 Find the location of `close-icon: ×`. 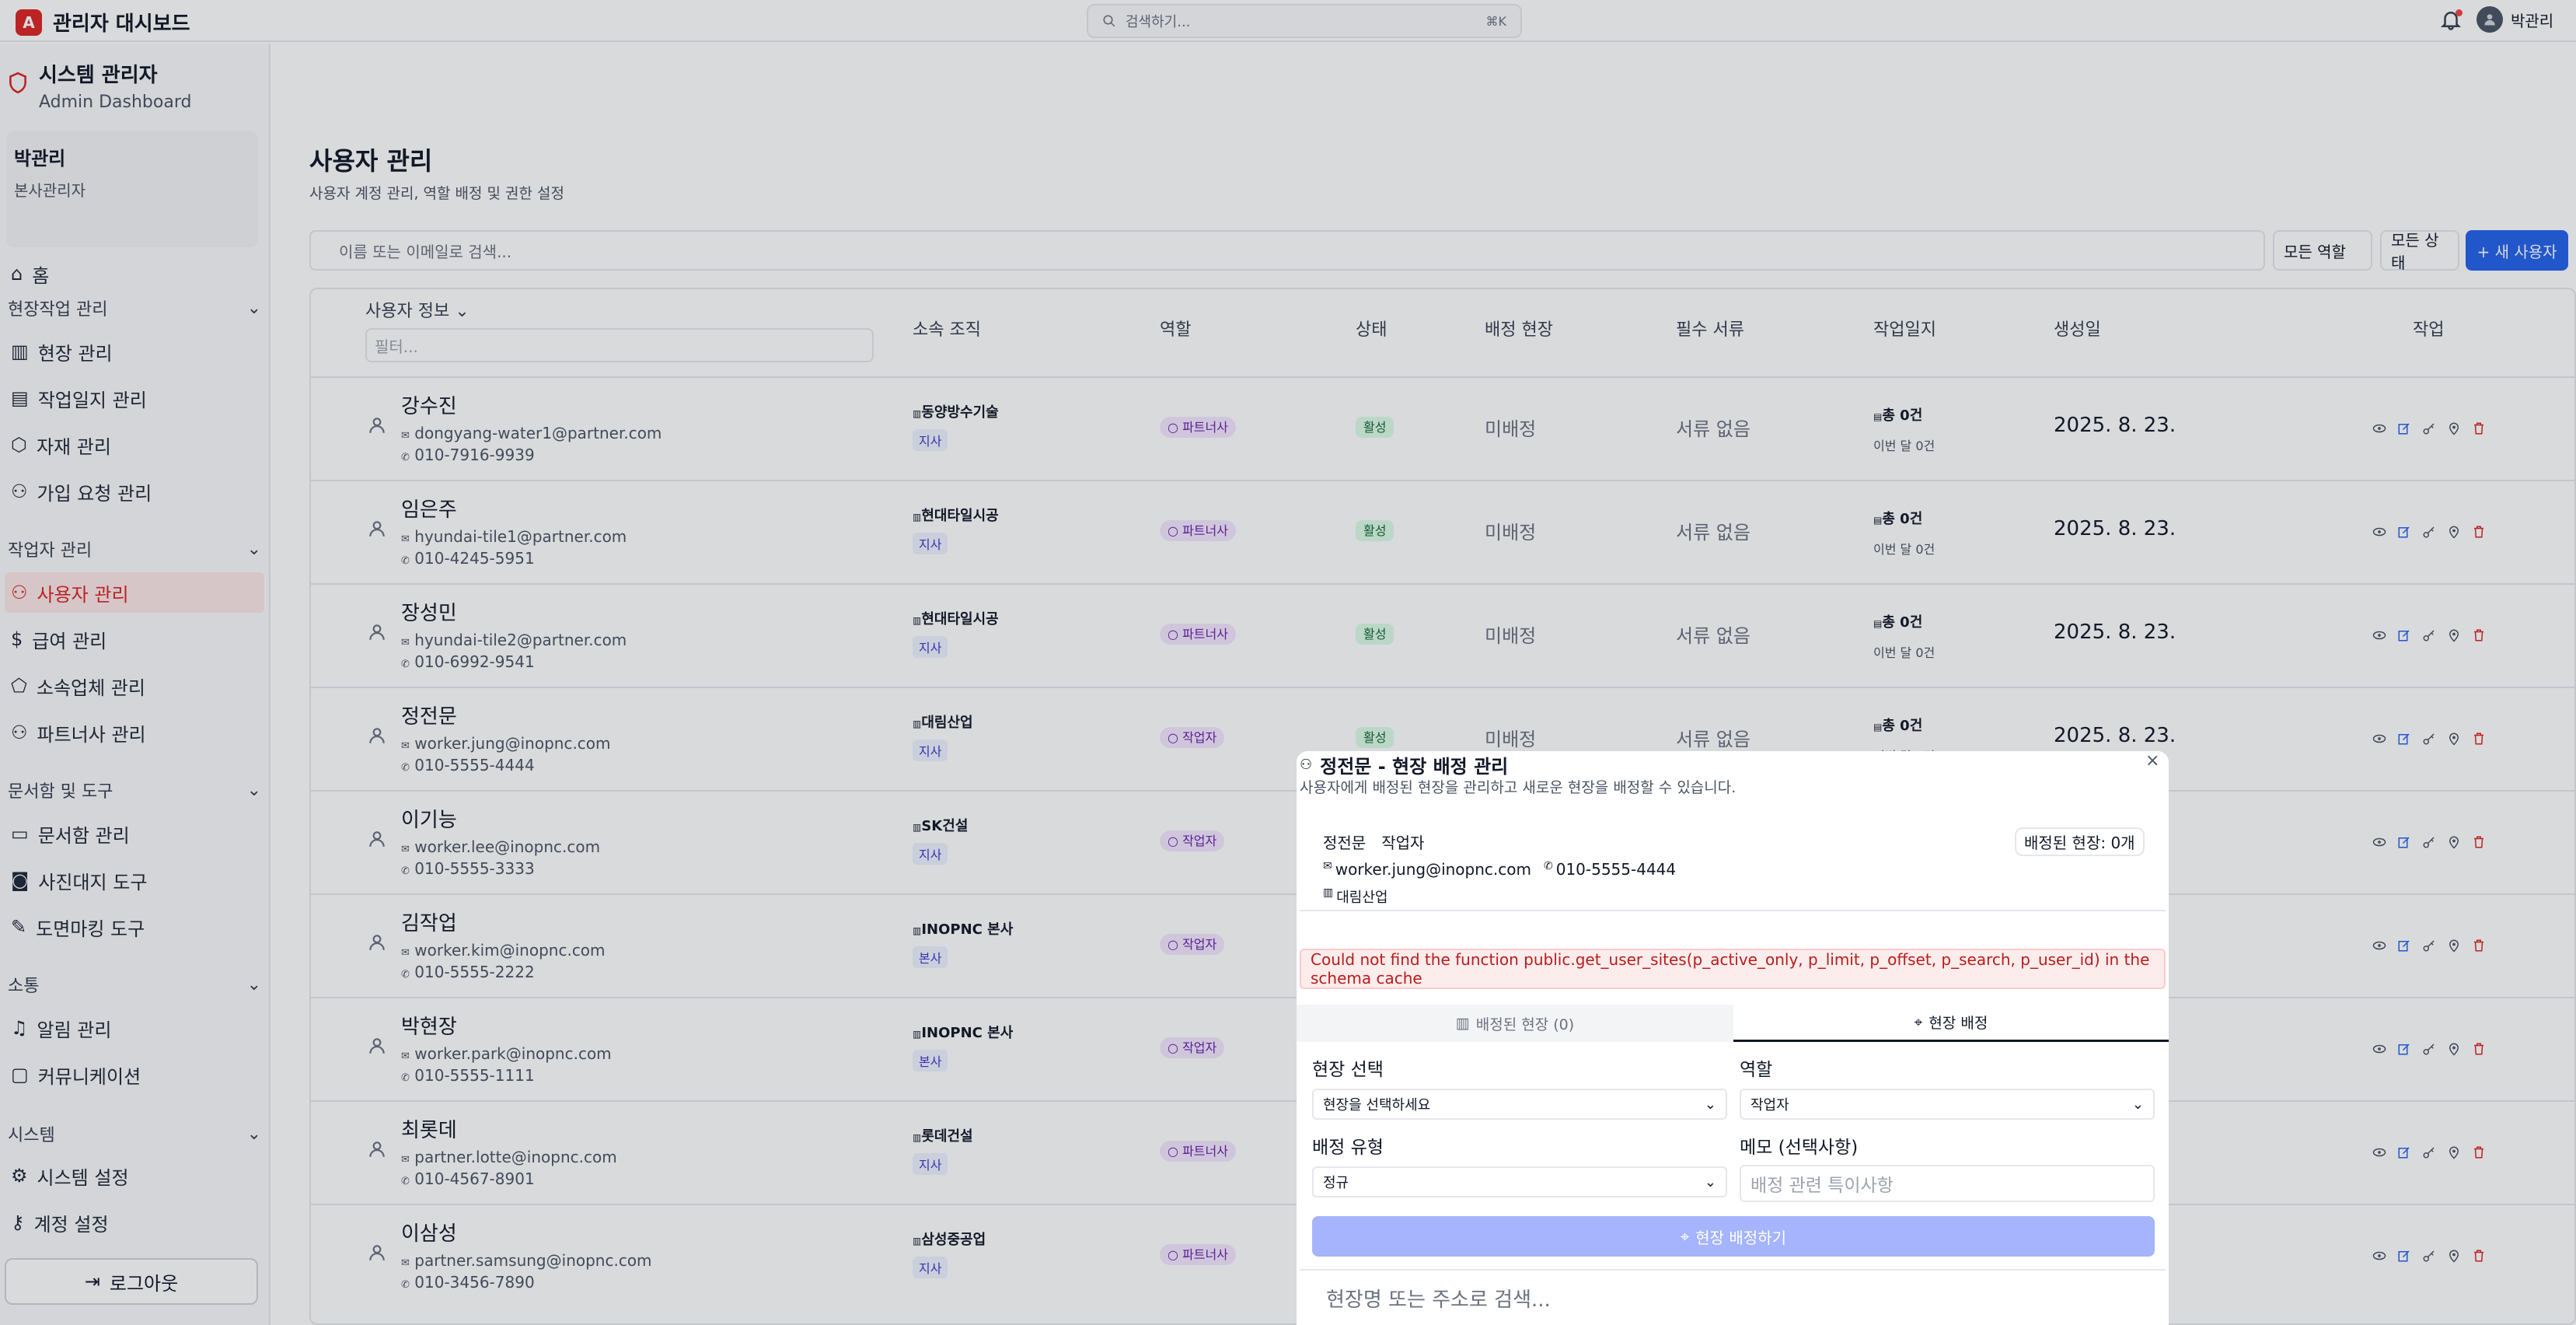

close-icon: × is located at coordinates (2152, 761).